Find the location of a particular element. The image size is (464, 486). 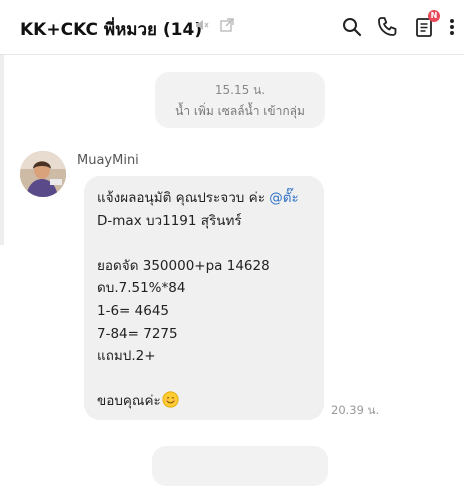

message-line-text: แจ้งผลอนุมัติ คุณประจวบ ค่ะ is located at coordinates (183, 198).